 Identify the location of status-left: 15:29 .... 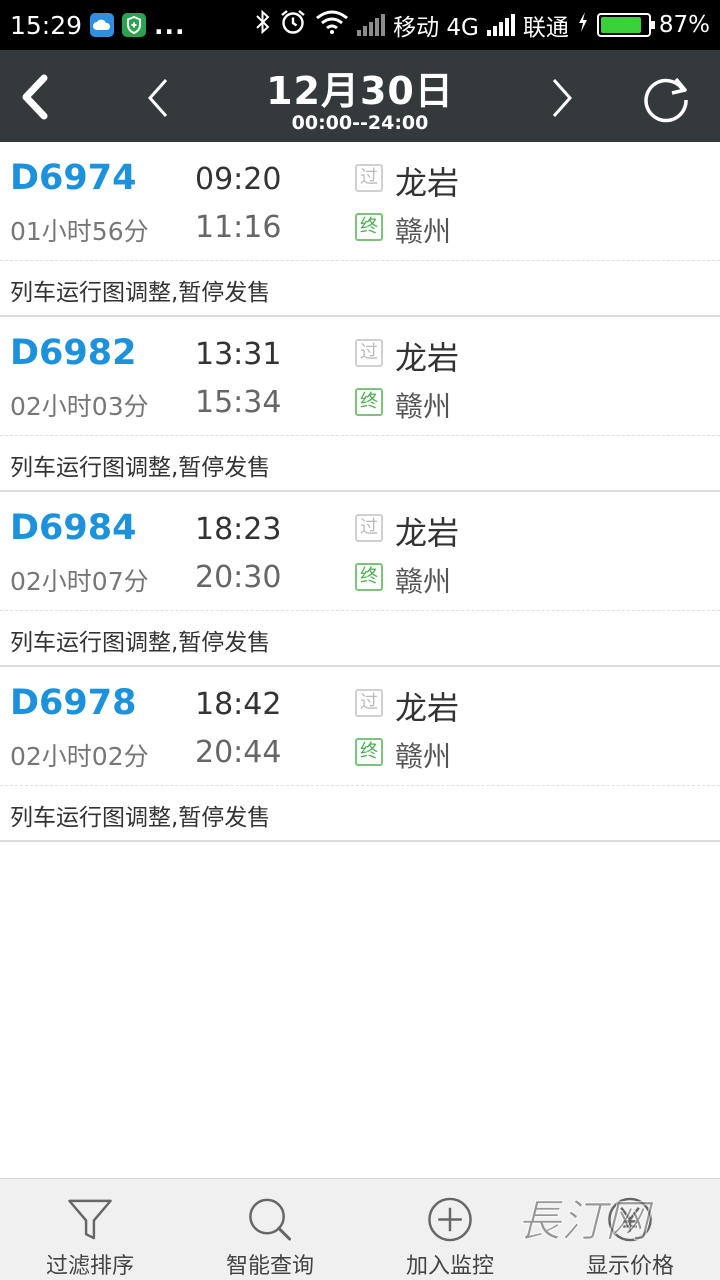
(98, 25).